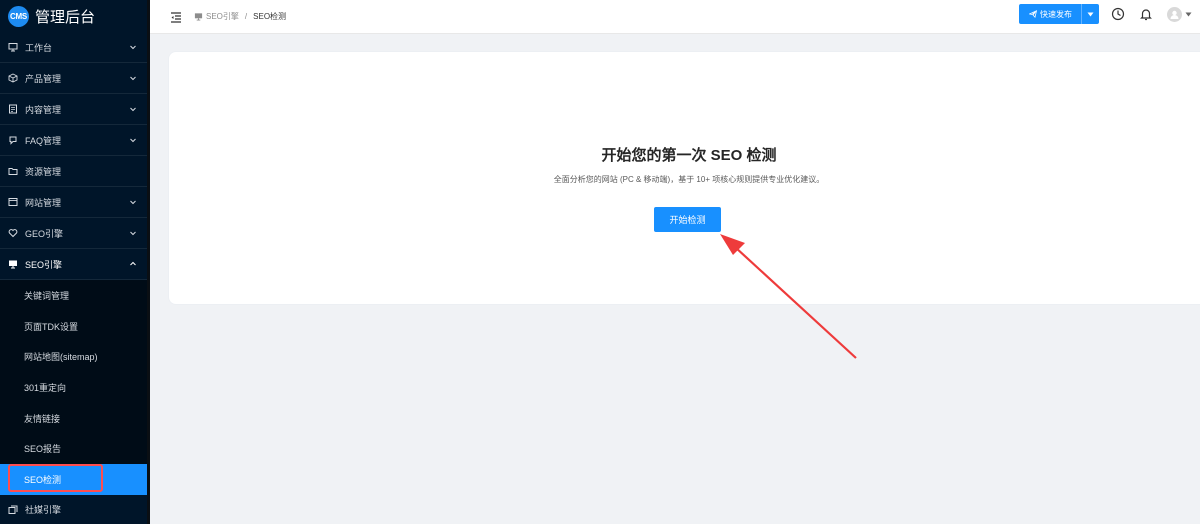 The width and height of the screenshot is (1200, 524). Describe the element at coordinates (222, 16) in the screenshot. I see `breadcrumb-parent: SEO引擎` at that location.